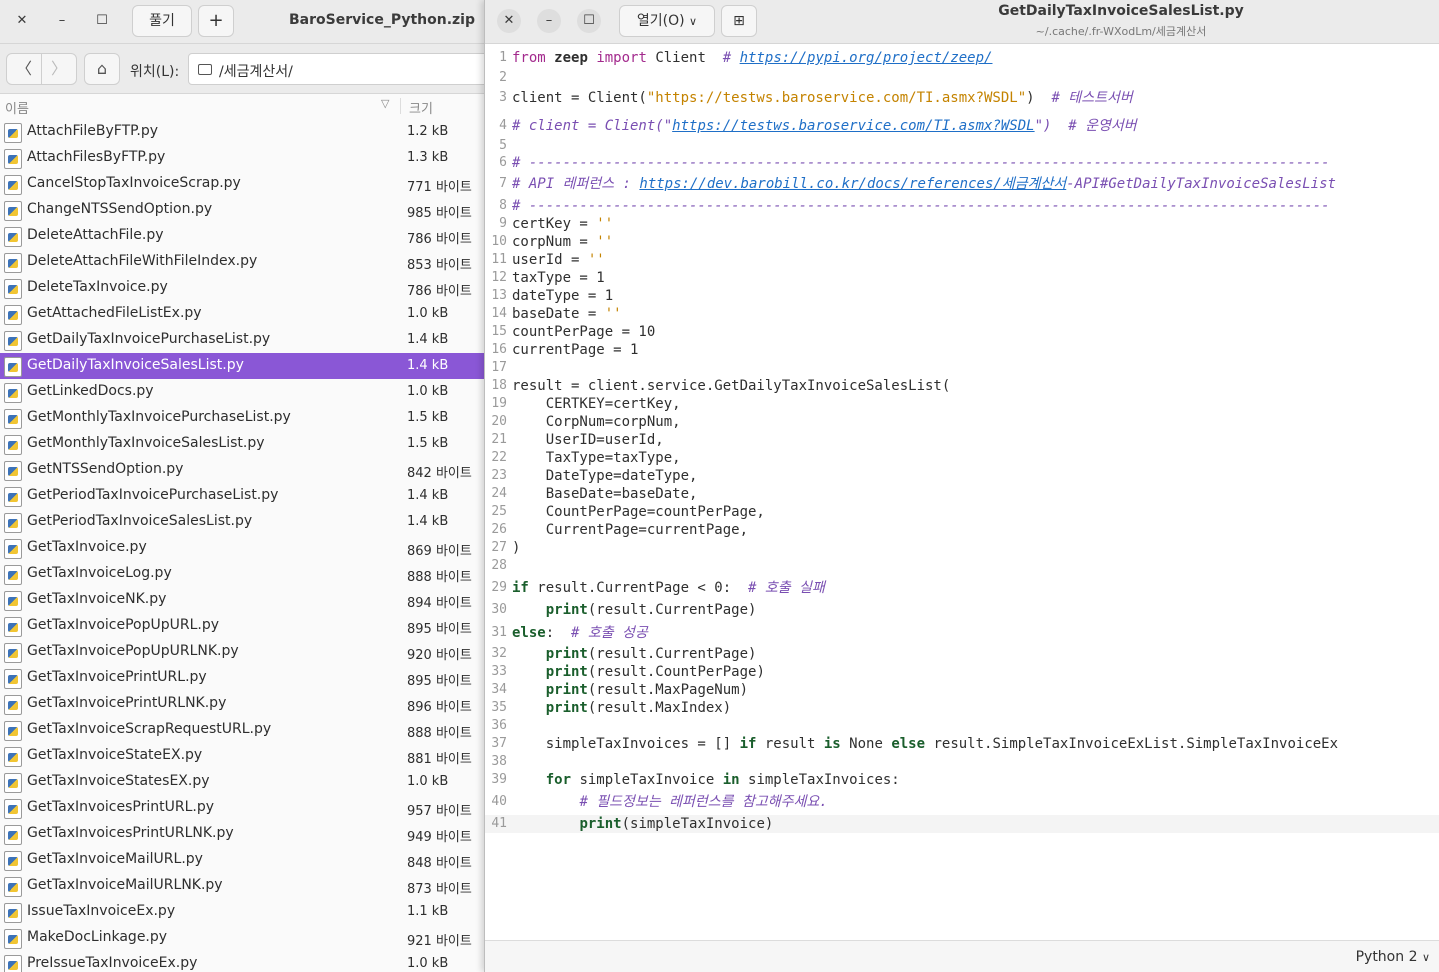 This screenshot has height=972, width=1439. I want to click on line-number: 4, so click(503, 125).